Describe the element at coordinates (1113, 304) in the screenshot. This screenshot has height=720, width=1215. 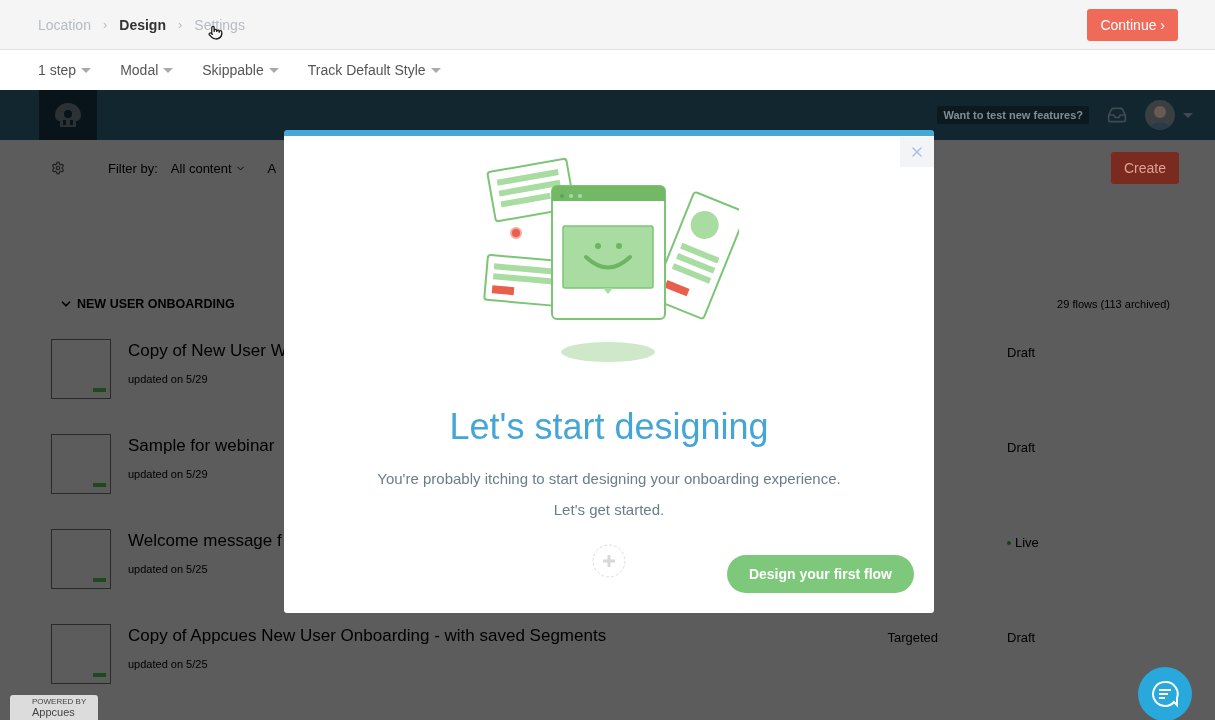
I see `flow-count: 29 flows (113 archived)` at that location.